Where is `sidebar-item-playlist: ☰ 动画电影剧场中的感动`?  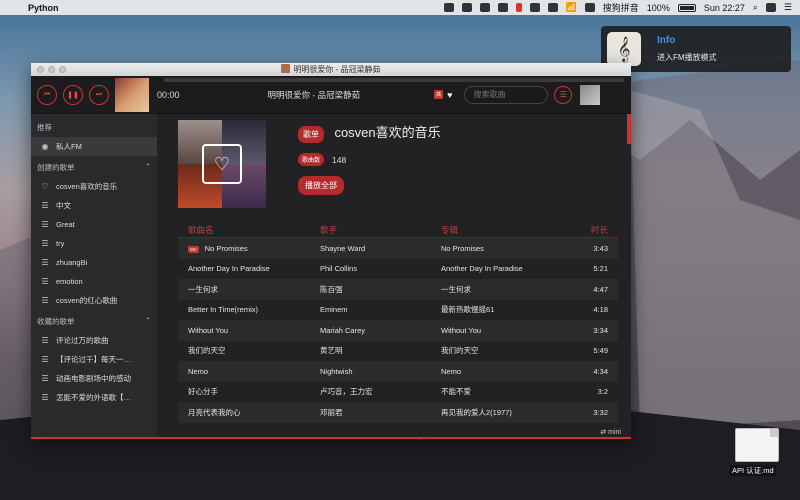 sidebar-item-playlist: ☰ 动画电影剧场中的感动 is located at coordinates (94, 378).